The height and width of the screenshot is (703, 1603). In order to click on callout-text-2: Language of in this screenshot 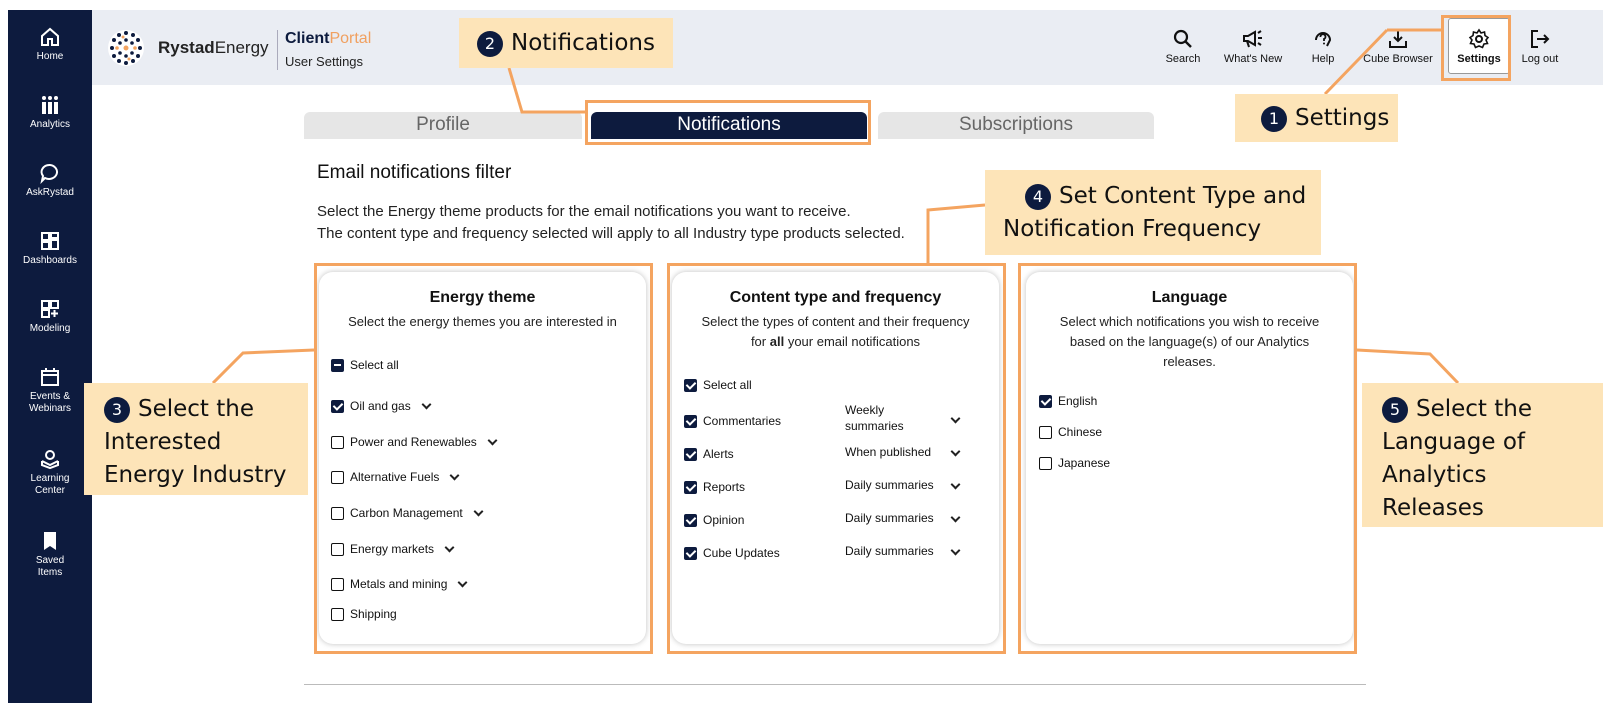, I will do `click(1453, 442)`.